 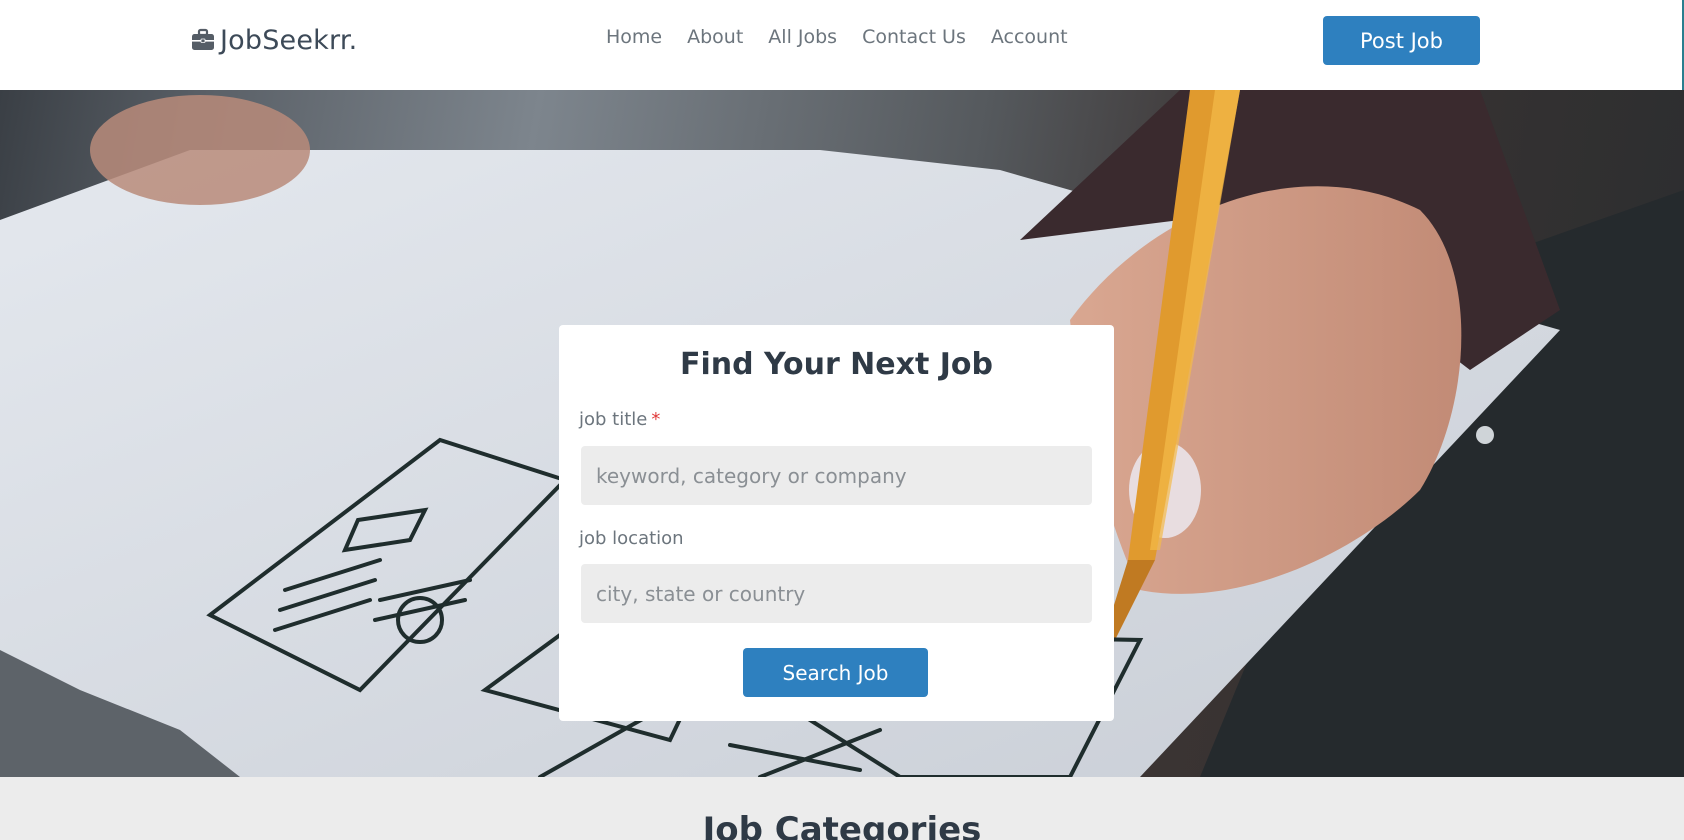 I want to click on brand-logo: JobSeekrr., so click(x=273, y=40).